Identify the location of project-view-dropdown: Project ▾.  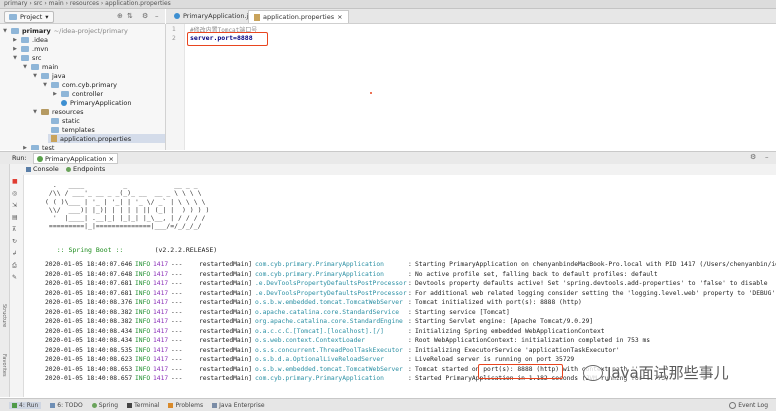
(29, 17).